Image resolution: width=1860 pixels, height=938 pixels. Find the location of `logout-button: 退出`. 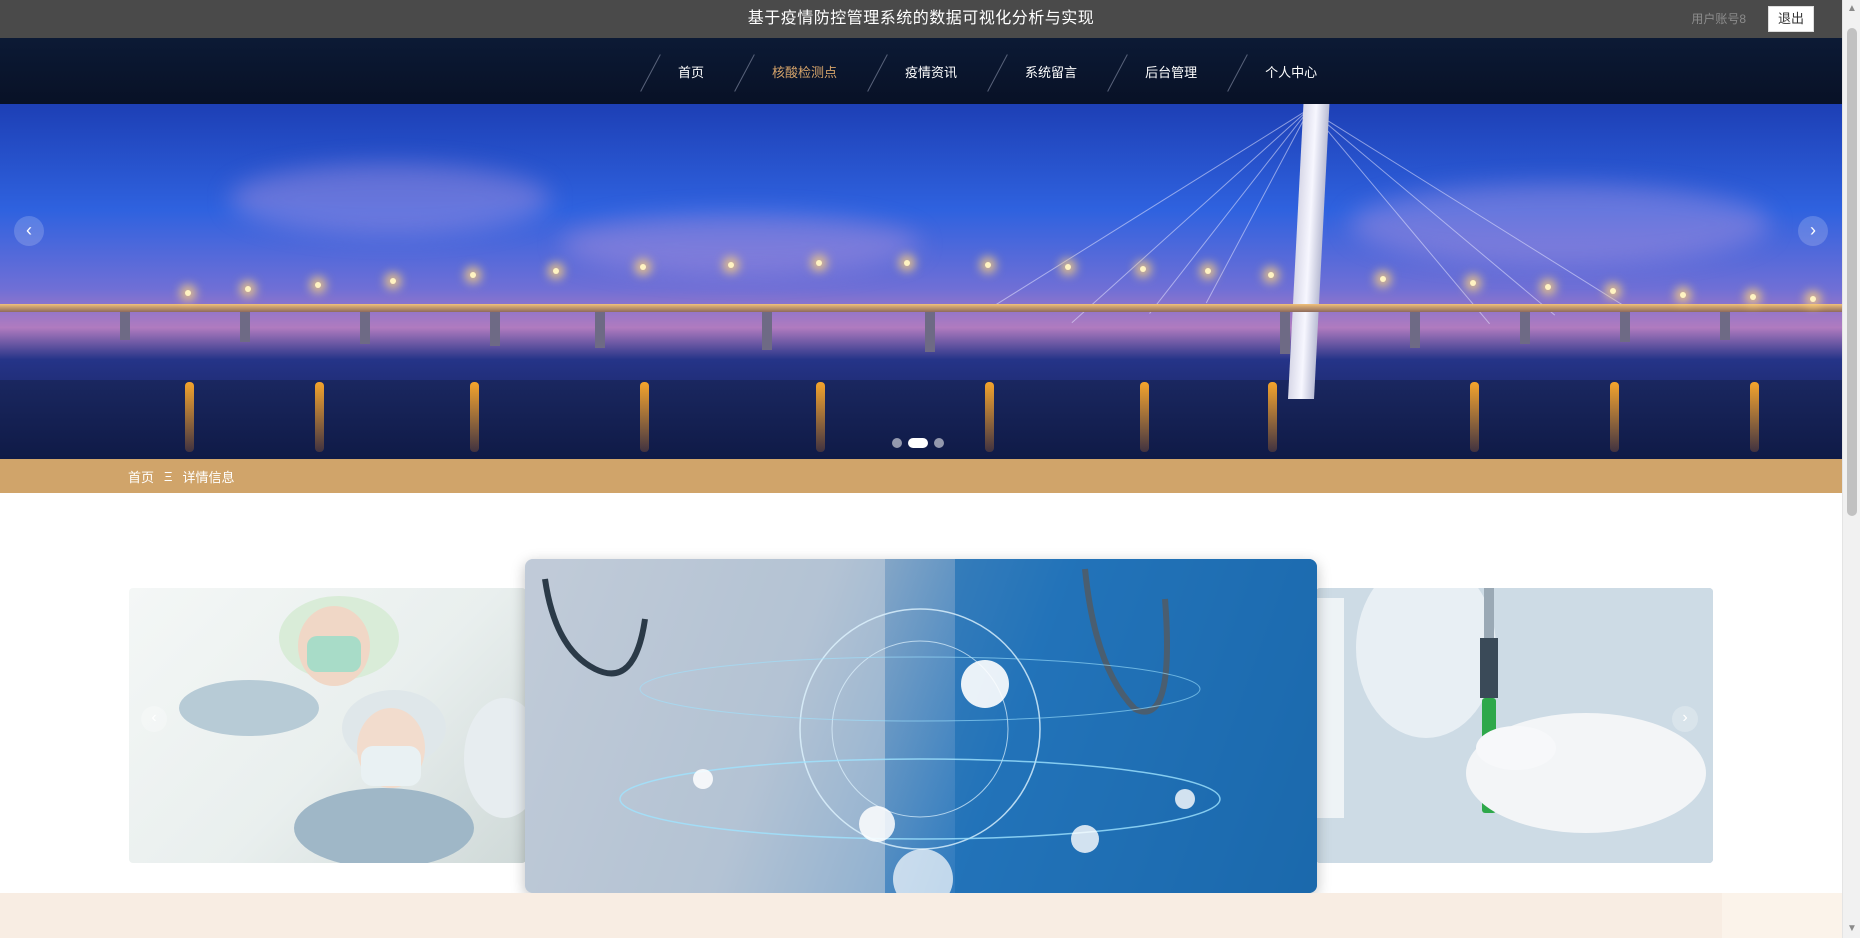

logout-button: 退出 is located at coordinates (1791, 19).